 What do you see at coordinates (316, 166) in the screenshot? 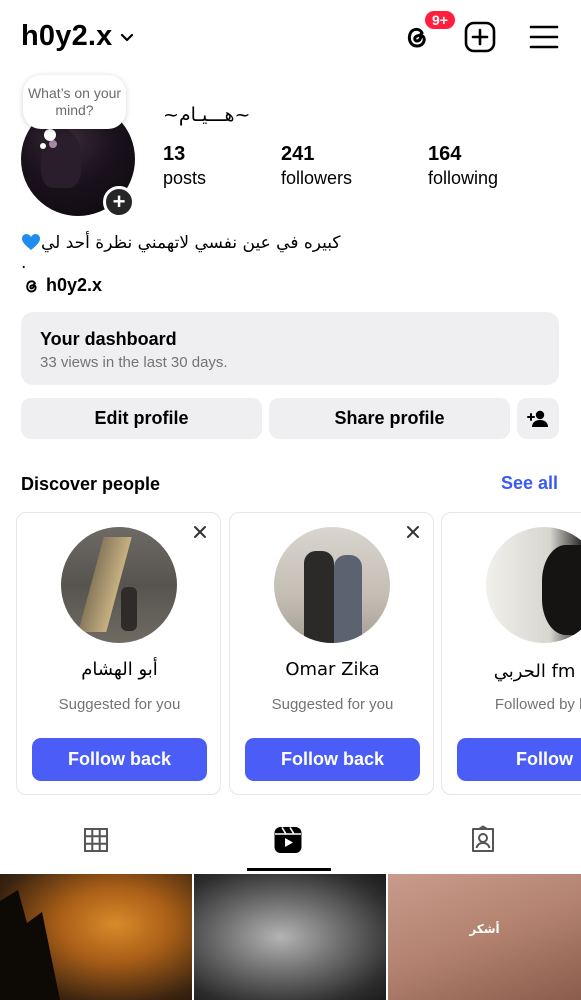
I see `stat-followers: 241 followers` at bounding box center [316, 166].